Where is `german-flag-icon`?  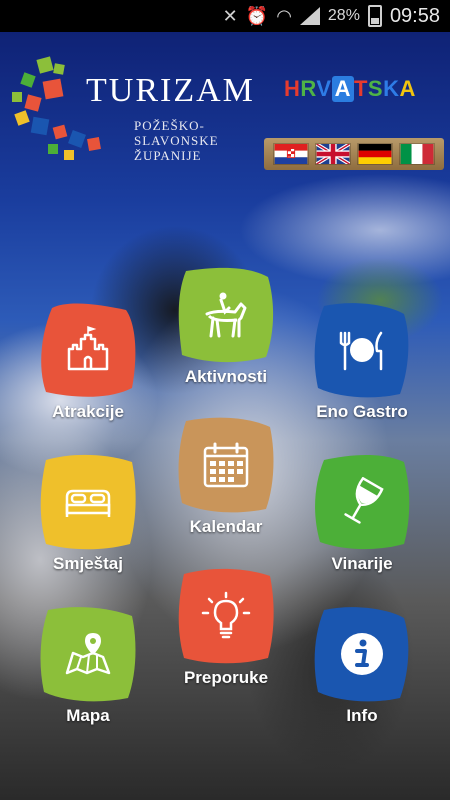 german-flag-icon is located at coordinates (375, 154).